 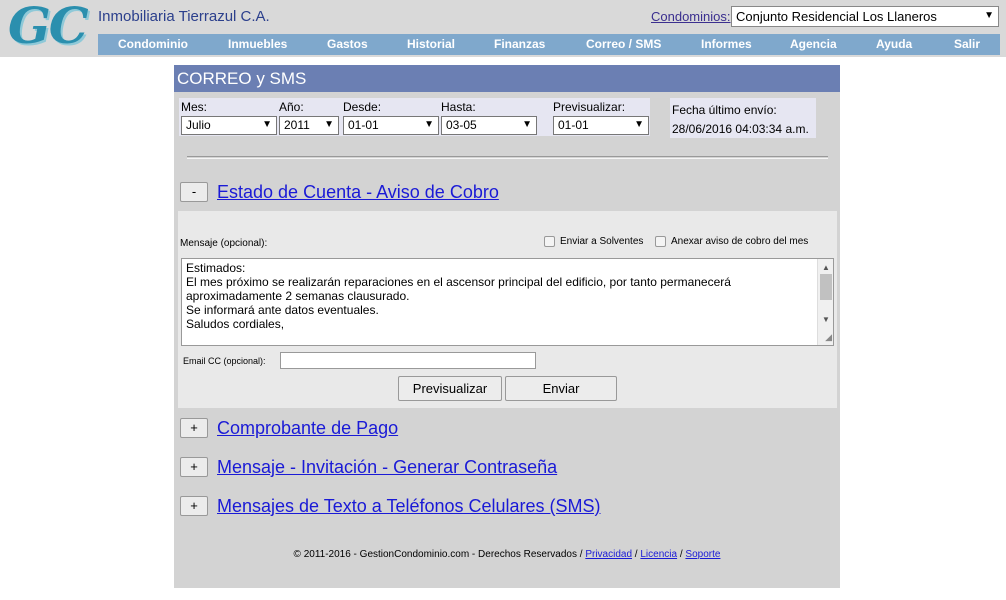 What do you see at coordinates (291, 107) in the screenshot?
I see `anio-label: Año:` at bounding box center [291, 107].